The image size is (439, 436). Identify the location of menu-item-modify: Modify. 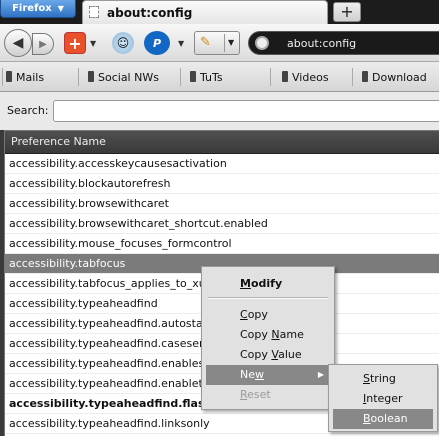
(268, 284).